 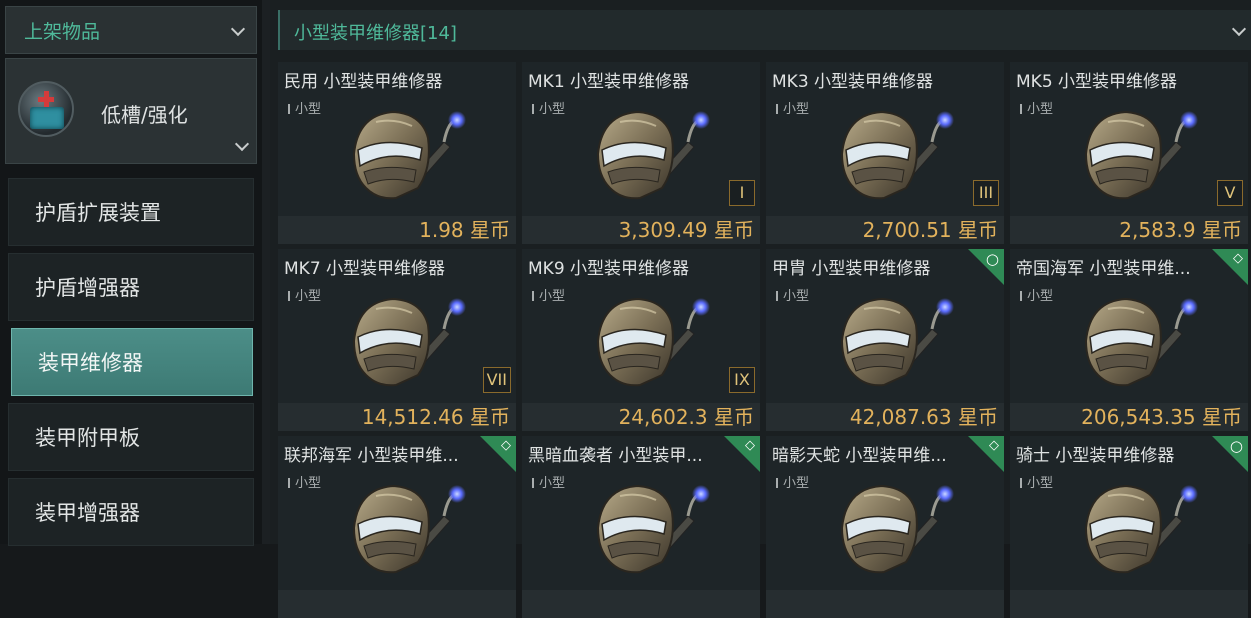 What do you see at coordinates (742, 380) in the screenshot?
I see `item-tier-badge: IX` at bounding box center [742, 380].